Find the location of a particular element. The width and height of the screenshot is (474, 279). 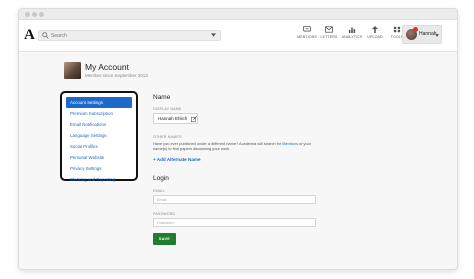

other-names-label: OTHER NAMES is located at coordinates (167, 137).